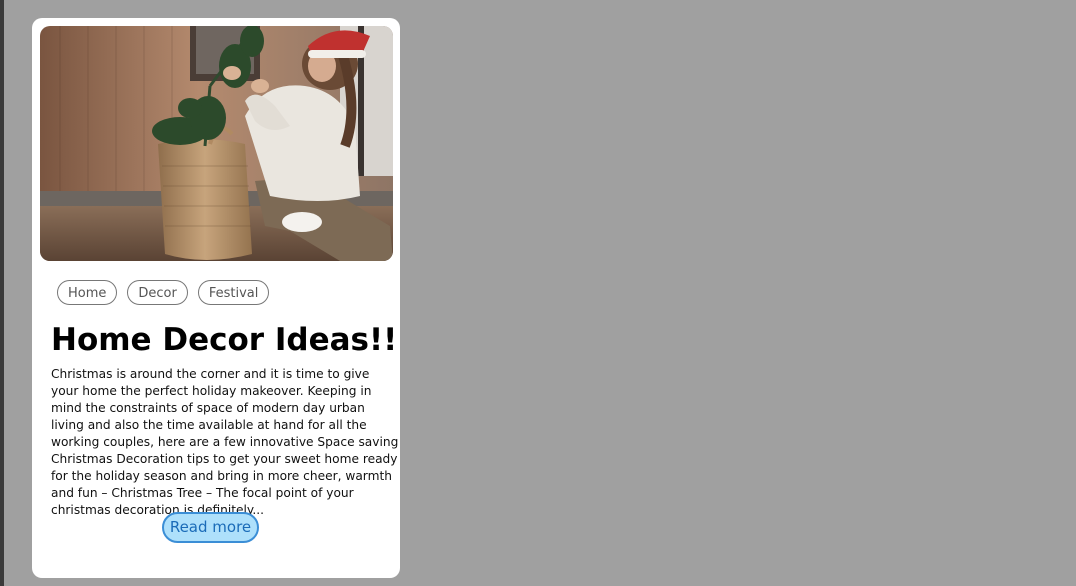 The image size is (1076, 586). Describe the element at coordinates (2, 293) in the screenshot. I see `window-edge` at that location.